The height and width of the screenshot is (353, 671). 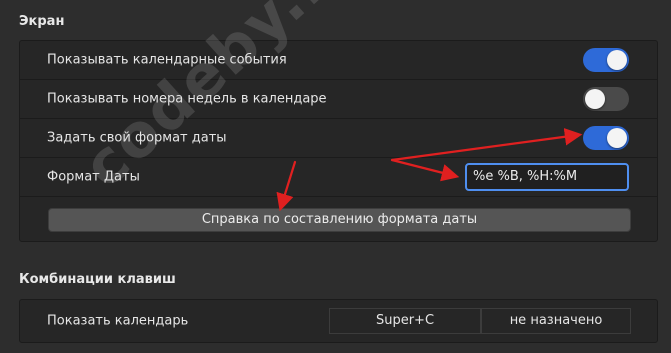 What do you see at coordinates (606, 99) in the screenshot?
I see `week-numbers-switch` at bounding box center [606, 99].